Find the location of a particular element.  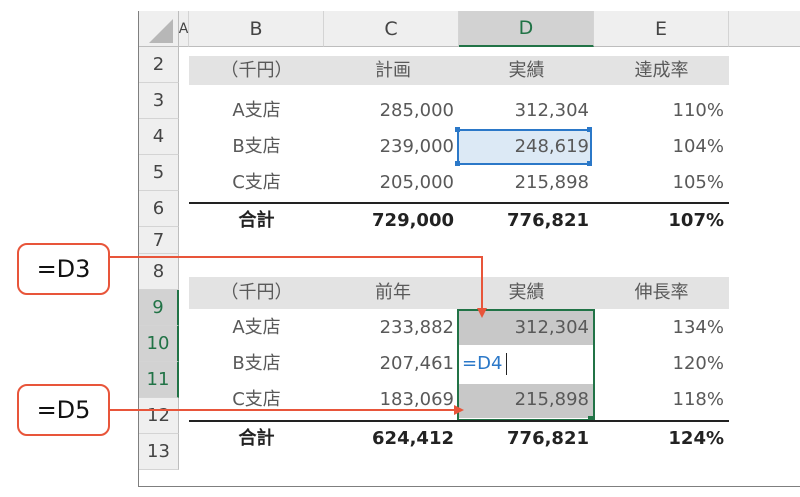

callout-d5: =D5 is located at coordinates (63, 410).